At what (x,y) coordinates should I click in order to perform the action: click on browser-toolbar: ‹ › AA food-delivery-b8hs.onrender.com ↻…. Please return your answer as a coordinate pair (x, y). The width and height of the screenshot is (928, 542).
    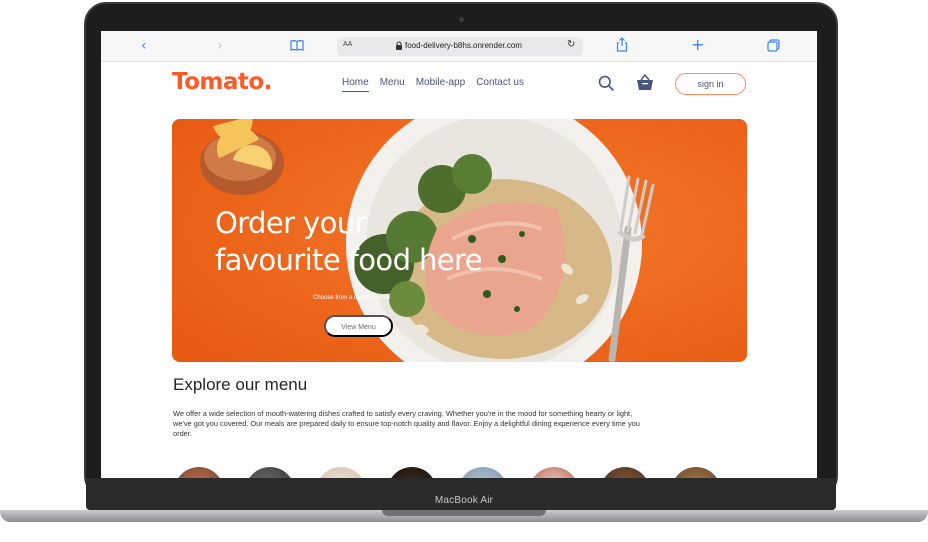
    Looking at the image, I should click on (459, 46).